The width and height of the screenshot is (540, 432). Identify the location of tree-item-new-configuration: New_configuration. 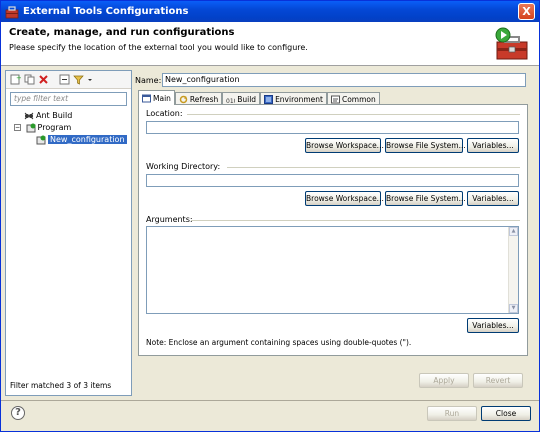
(68, 140).